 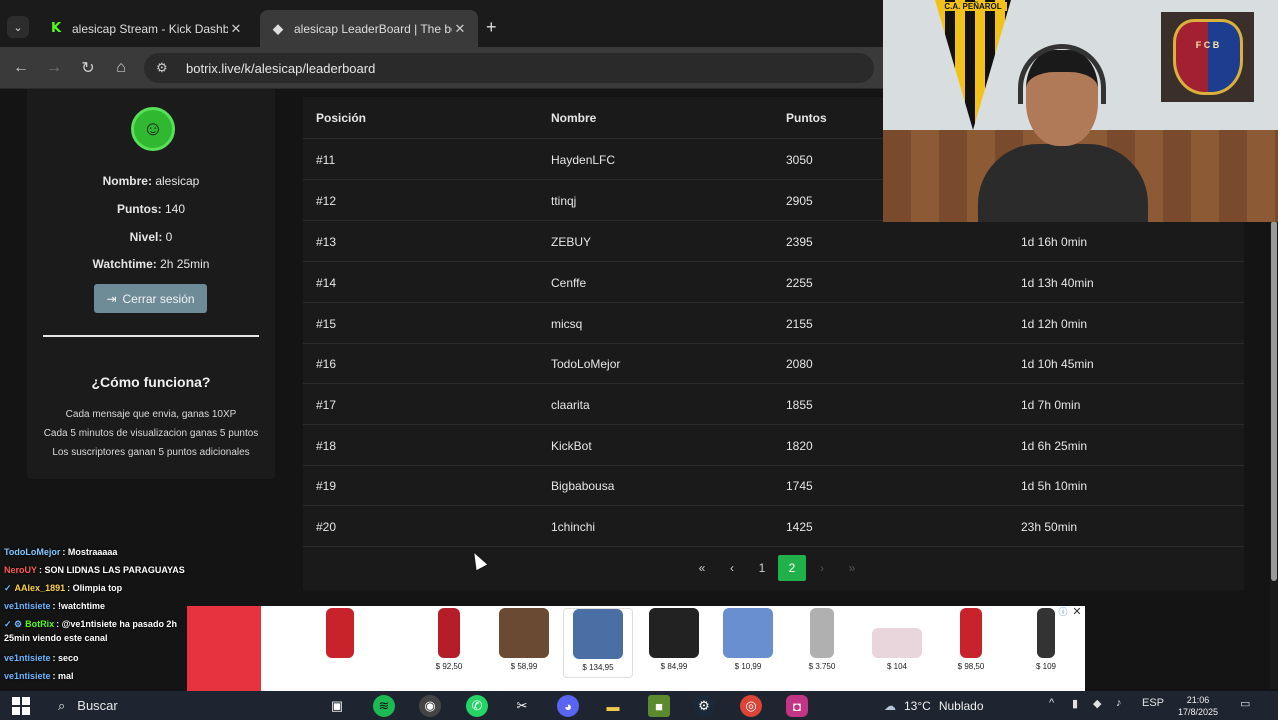 I want to click on ad-price: $ 58,99, so click(x=524, y=666).